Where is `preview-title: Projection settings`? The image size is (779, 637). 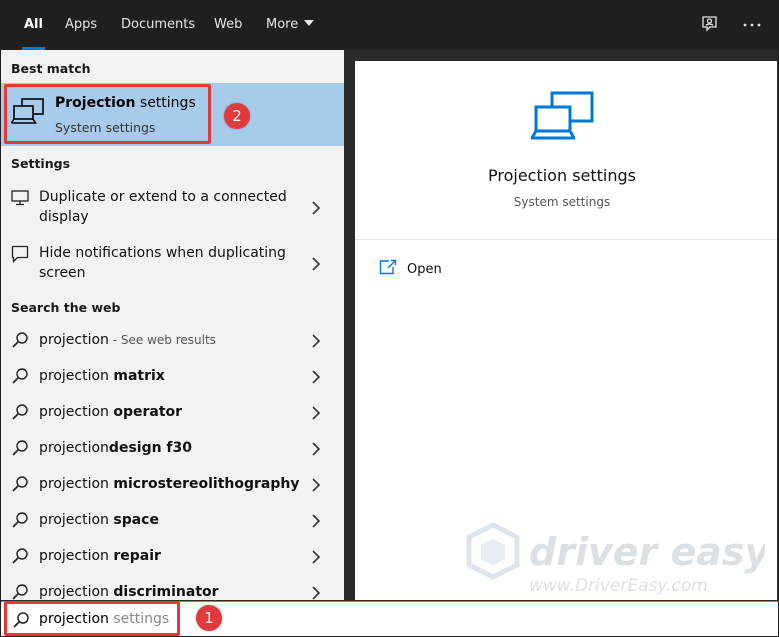 preview-title: Projection settings is located at coordinates (561, 175).